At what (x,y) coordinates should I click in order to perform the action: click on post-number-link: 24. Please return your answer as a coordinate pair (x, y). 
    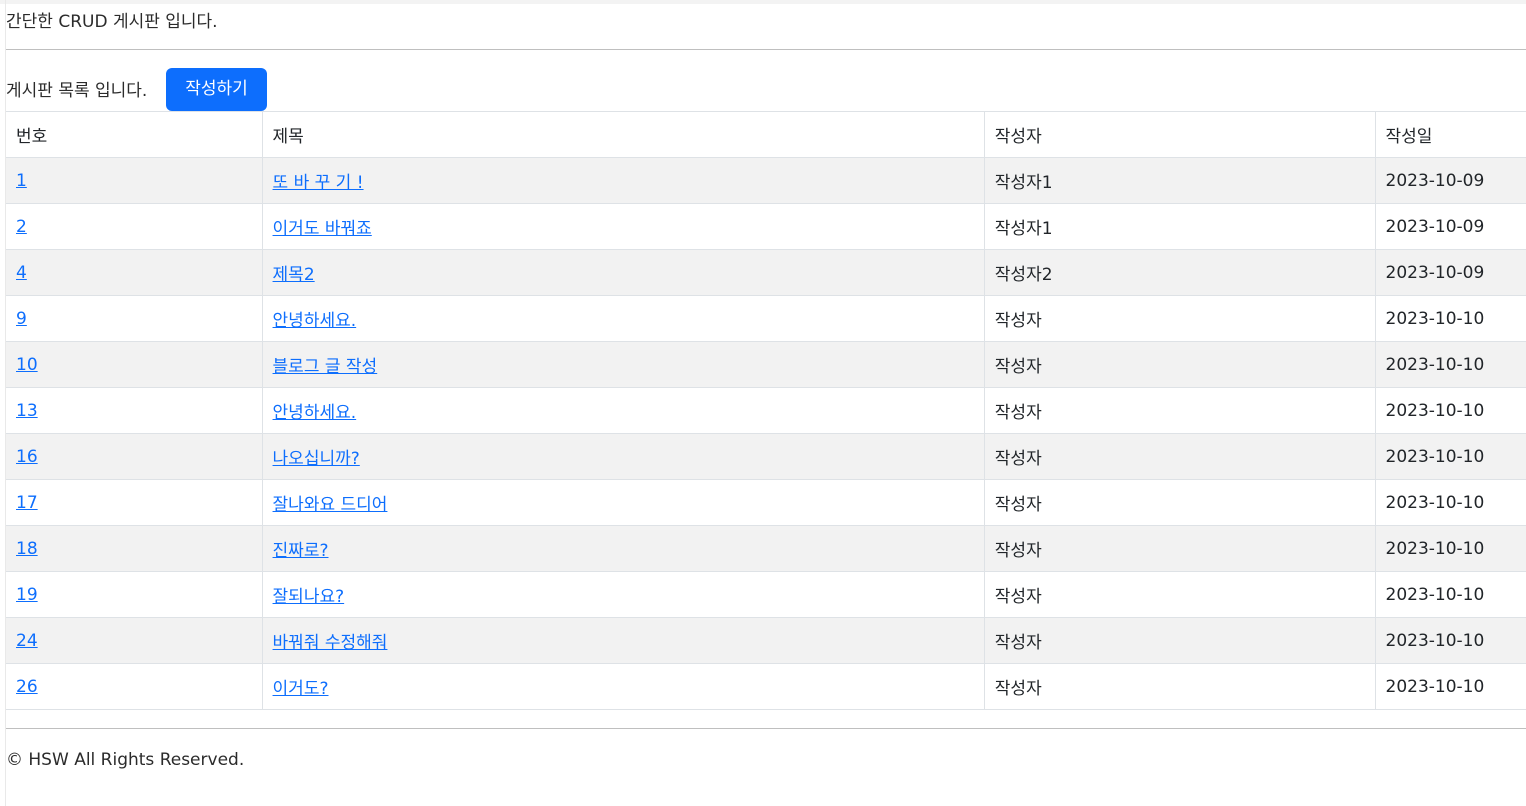
    Looking at the image, I should click on (27, 641).